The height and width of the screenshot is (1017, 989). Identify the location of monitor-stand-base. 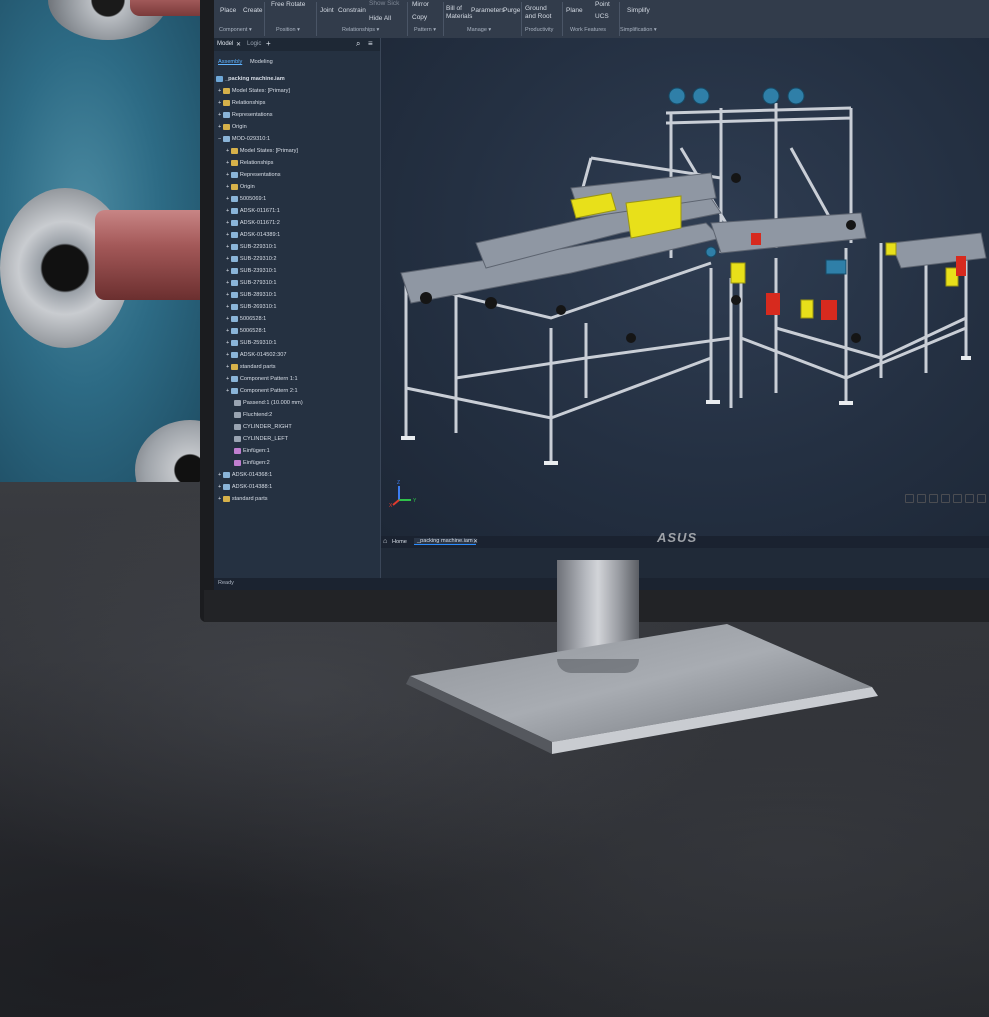
(642, 689).